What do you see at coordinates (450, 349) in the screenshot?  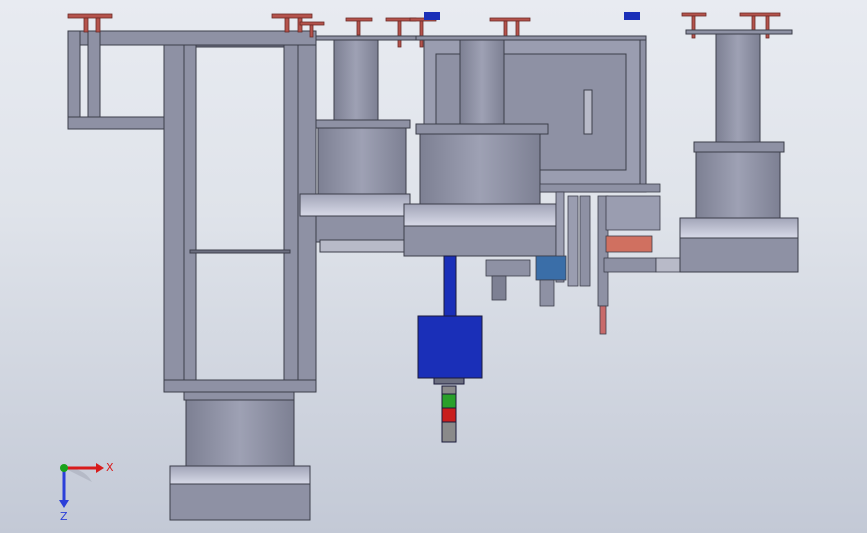 I see `motor-assembly` at bounding box center [450, 349].